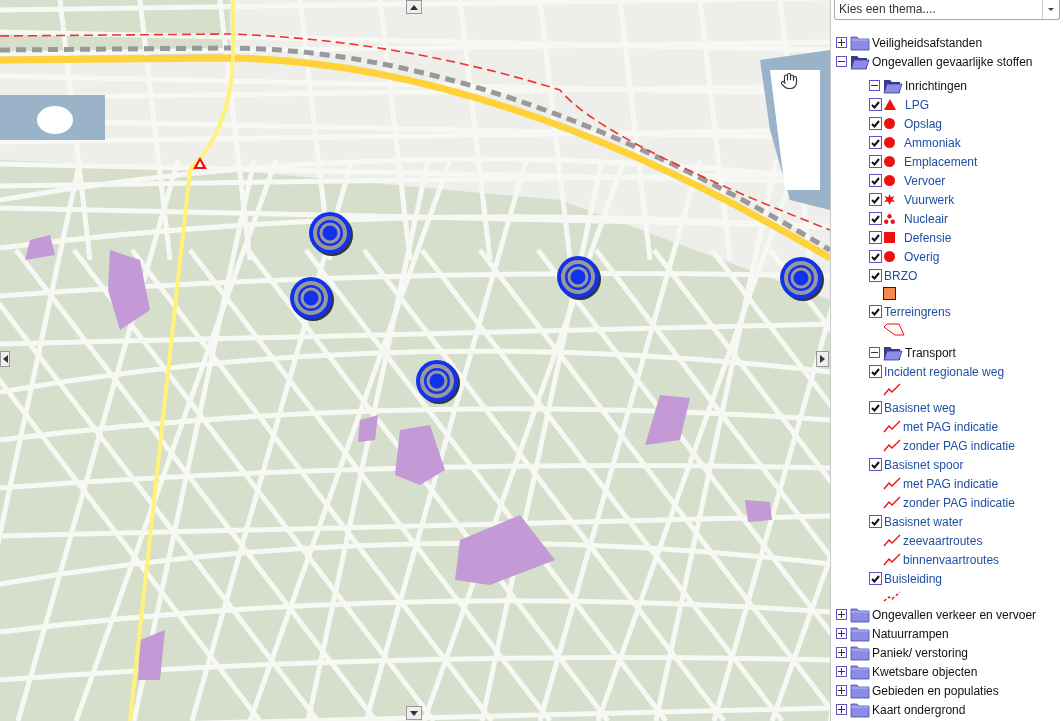 The image size is (1063, 721). Describe the element at coordinates (889, 218) in the screenshot. I see `trefoil-icon` at that location.